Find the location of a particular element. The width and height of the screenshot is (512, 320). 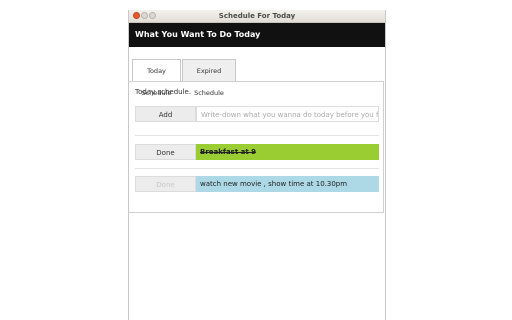

task-text: Breakfast at 9 is located at coordinates (287, 152).